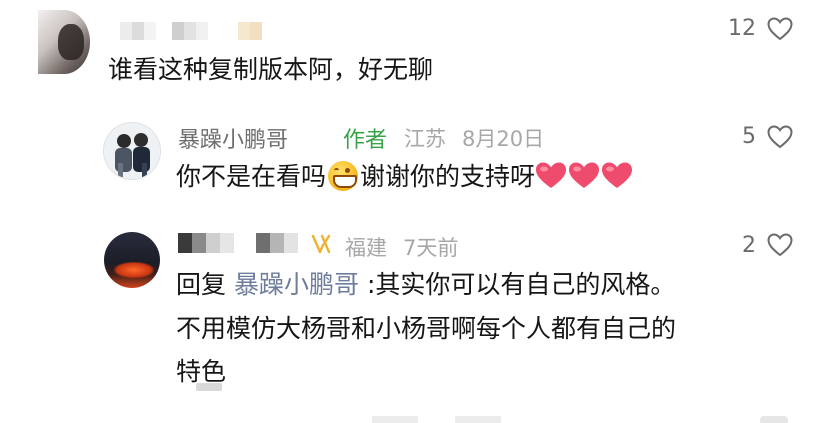 The height and width of the screenshot is (423, 817). What do you see at coordinates (503, 139) in the screenshot?
I see `author-date: 8月20日` at bounding box center [503, 139].